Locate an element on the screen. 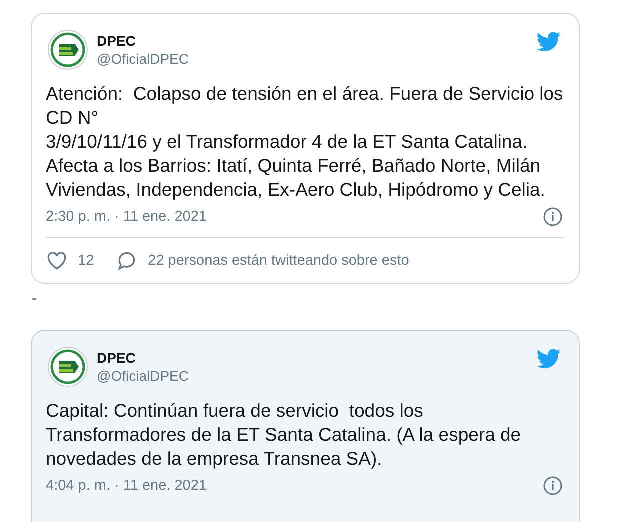  like-button: 12 is located at coordinates (70, 261).